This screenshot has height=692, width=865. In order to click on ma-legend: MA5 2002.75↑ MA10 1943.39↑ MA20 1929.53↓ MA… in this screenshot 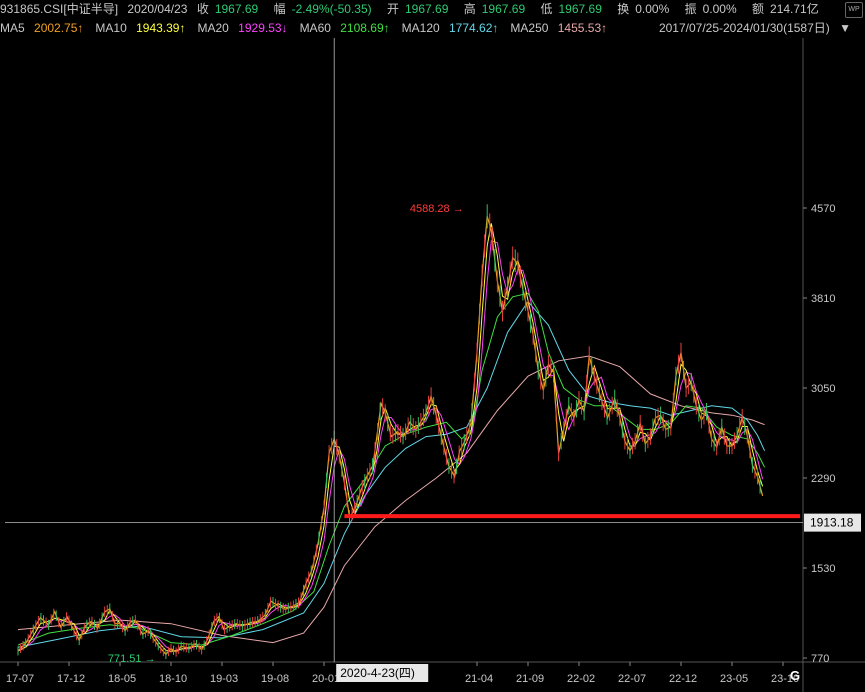, I will do `click(432, 28)`.